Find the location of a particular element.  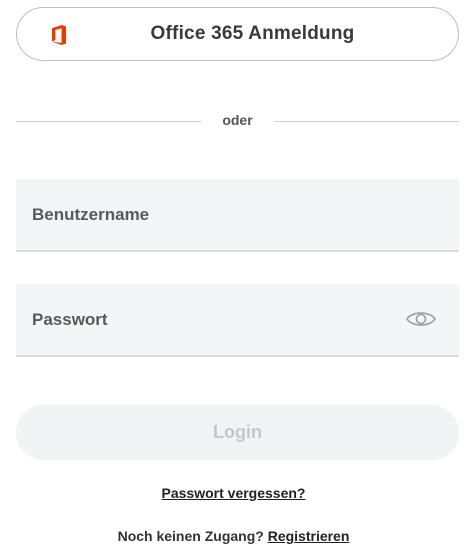

username-input is located at coordinates (222, 214).